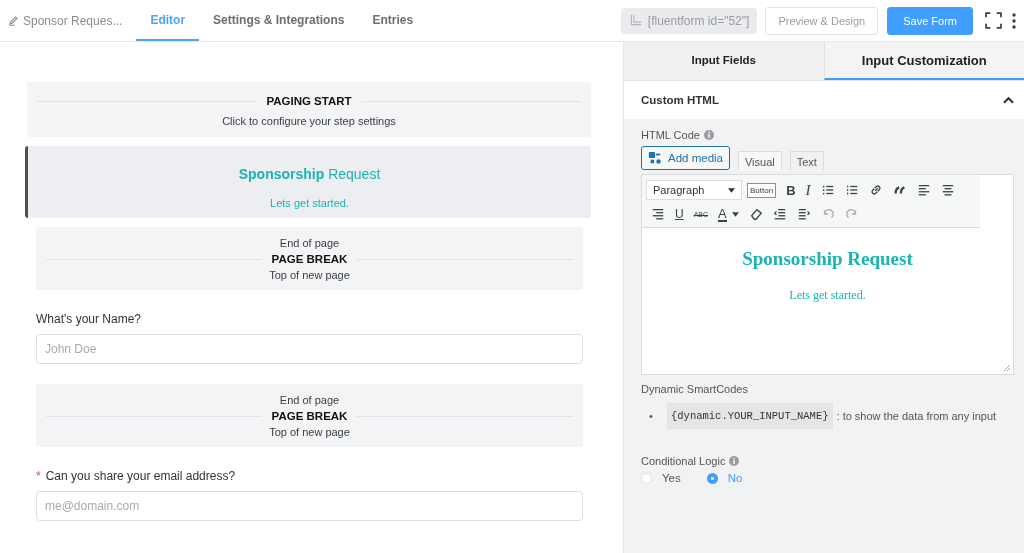 The width and height of the screenshot is (1024, 553). I want to click on nav-tab: Entries, so click(393, 20).